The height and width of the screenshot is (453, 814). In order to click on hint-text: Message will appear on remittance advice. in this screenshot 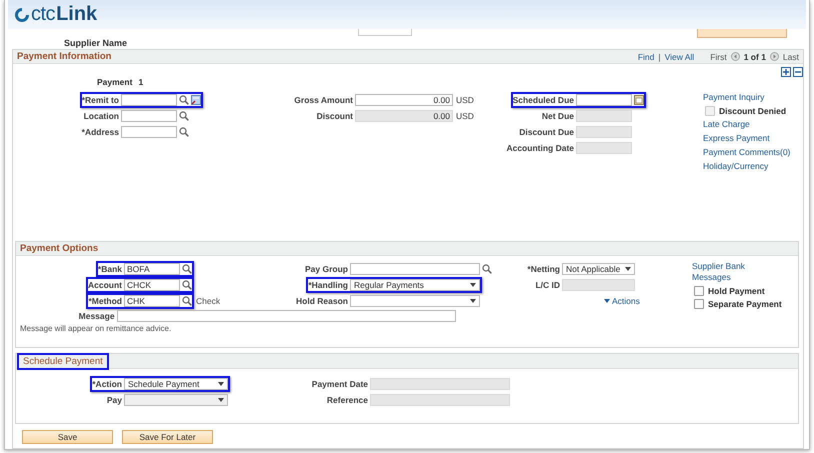, I will do `click(96, 328)`.